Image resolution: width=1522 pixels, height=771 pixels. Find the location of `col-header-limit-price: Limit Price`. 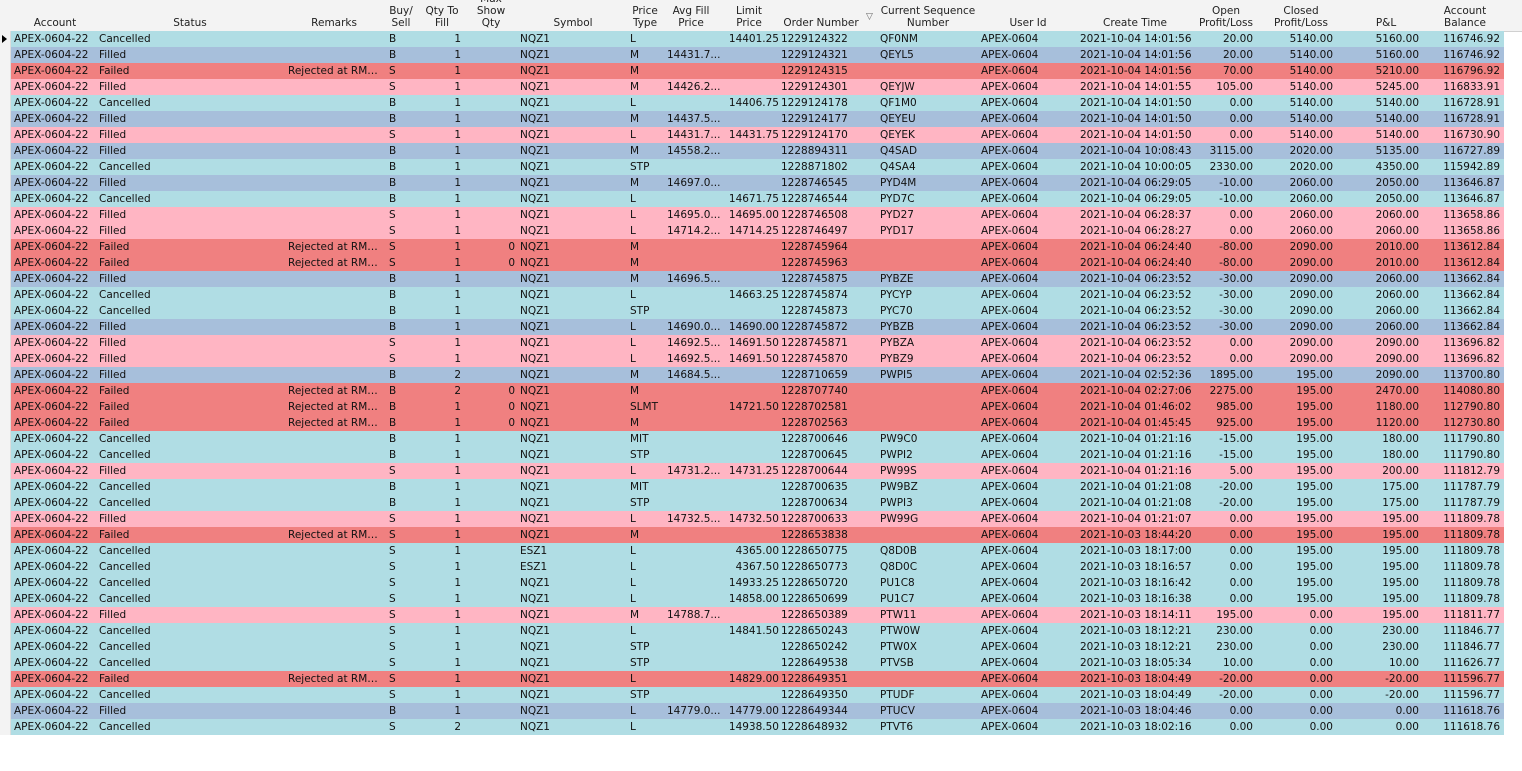

col-header-limit-price: Limit Price is located at coordinates (749, 15).